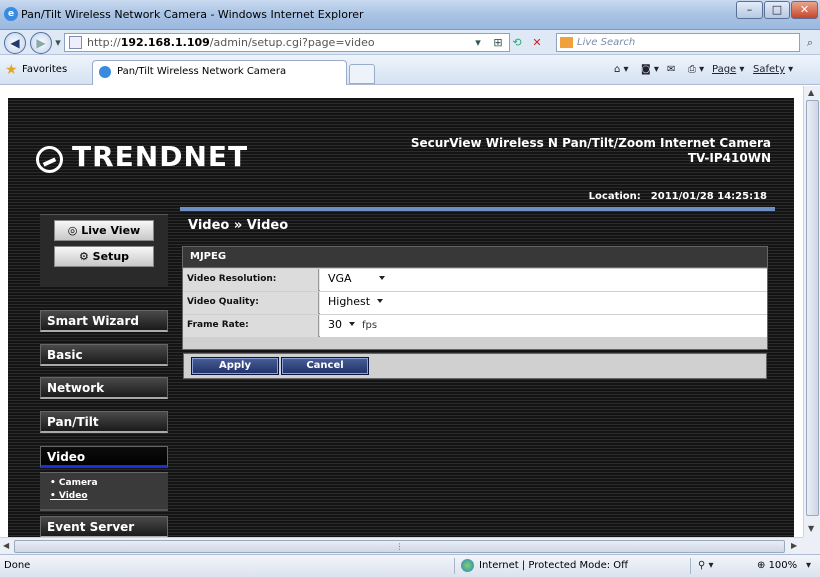 The height and width of the screenshot is (577, 820). Describe the element at coordinates (543, 280) in the screenshot. I see `video-resolution-cell: VGA` at that location.